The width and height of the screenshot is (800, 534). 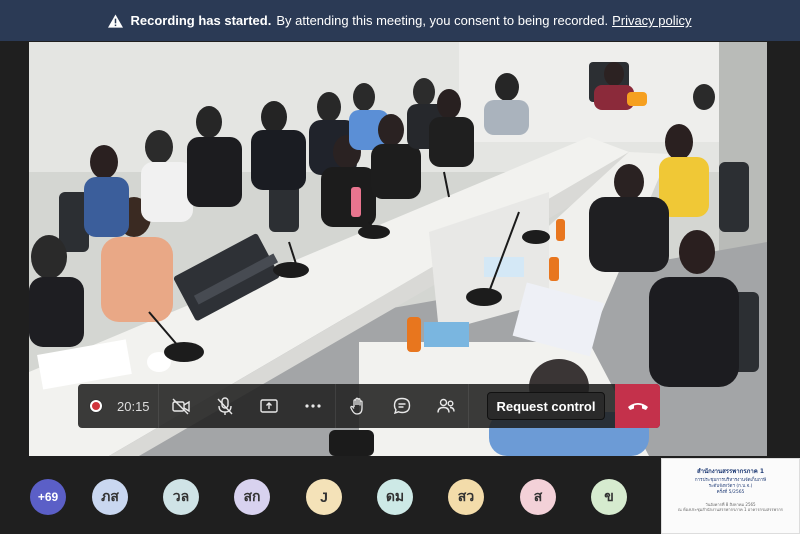 What do you see at coordinates (201, 20) in the screenshot?
I see `recording-title: Recording has started.` at bounding box center [201, 20].